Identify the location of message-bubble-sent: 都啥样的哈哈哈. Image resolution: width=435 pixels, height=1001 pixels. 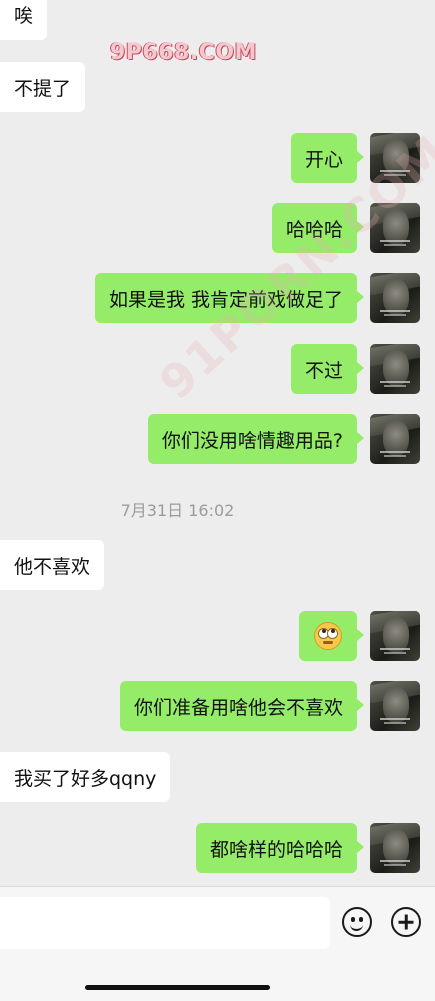
(280, 848).